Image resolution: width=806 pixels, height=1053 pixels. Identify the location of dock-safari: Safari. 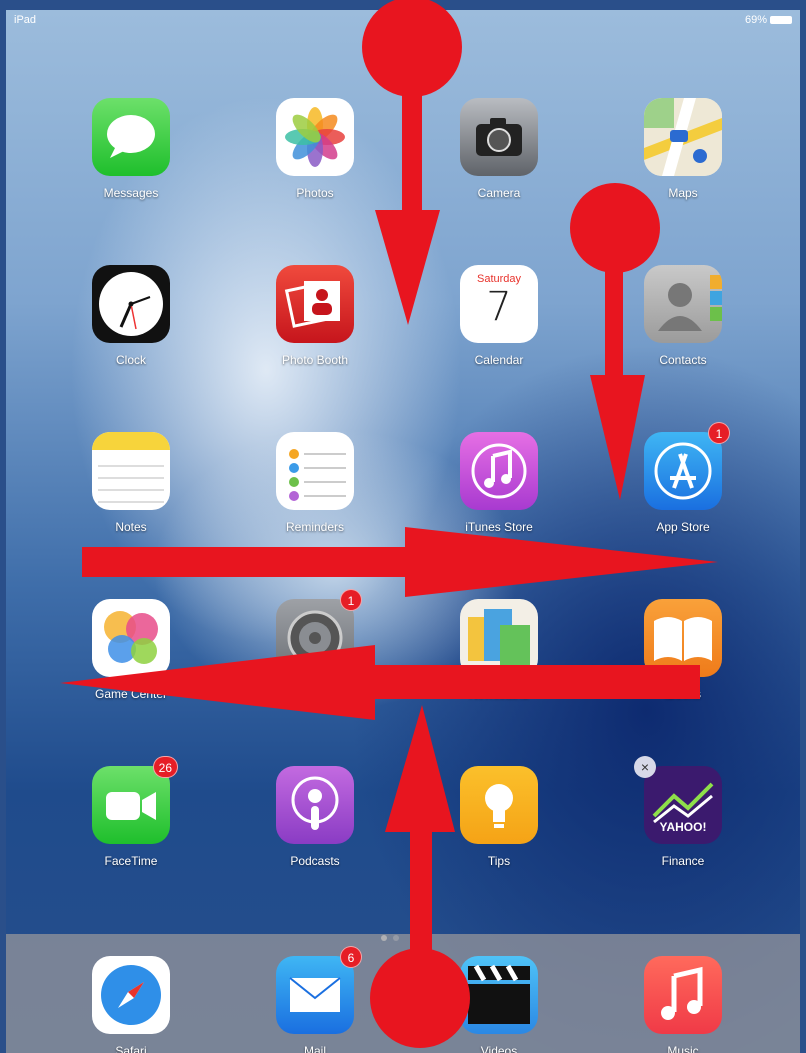
(131, 1004).